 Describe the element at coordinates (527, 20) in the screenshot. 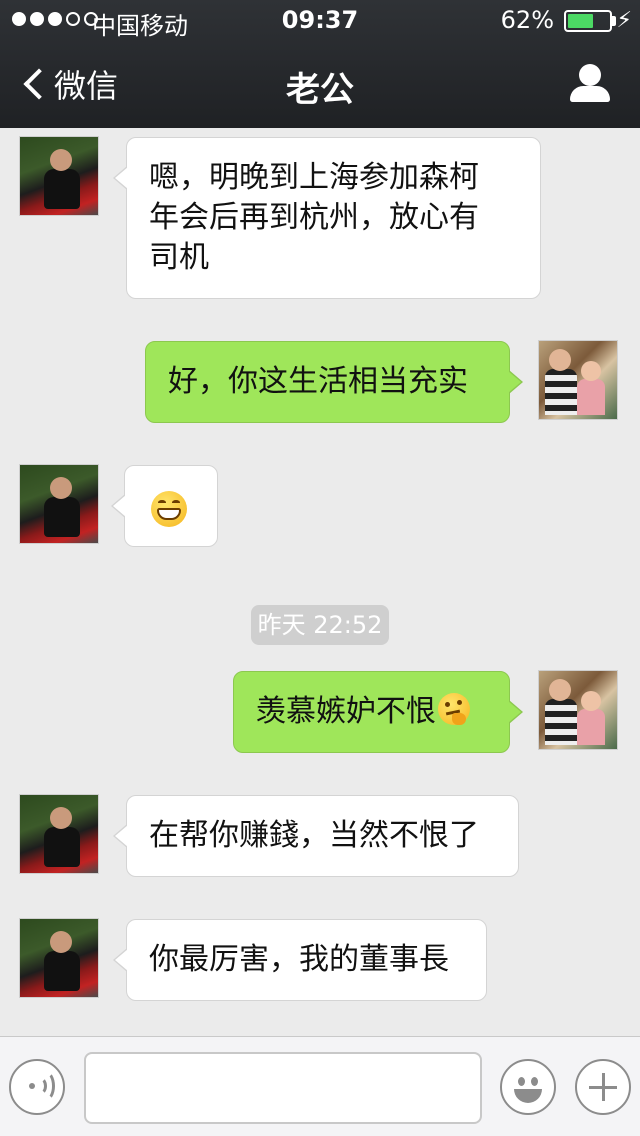

I see `battery-percent: 62%` at that location.